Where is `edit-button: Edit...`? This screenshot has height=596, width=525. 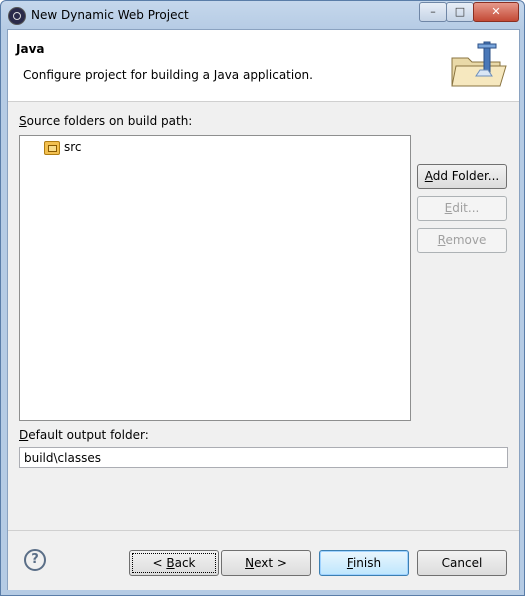
edit-button: Edit... is located at coordinates (462, 208).